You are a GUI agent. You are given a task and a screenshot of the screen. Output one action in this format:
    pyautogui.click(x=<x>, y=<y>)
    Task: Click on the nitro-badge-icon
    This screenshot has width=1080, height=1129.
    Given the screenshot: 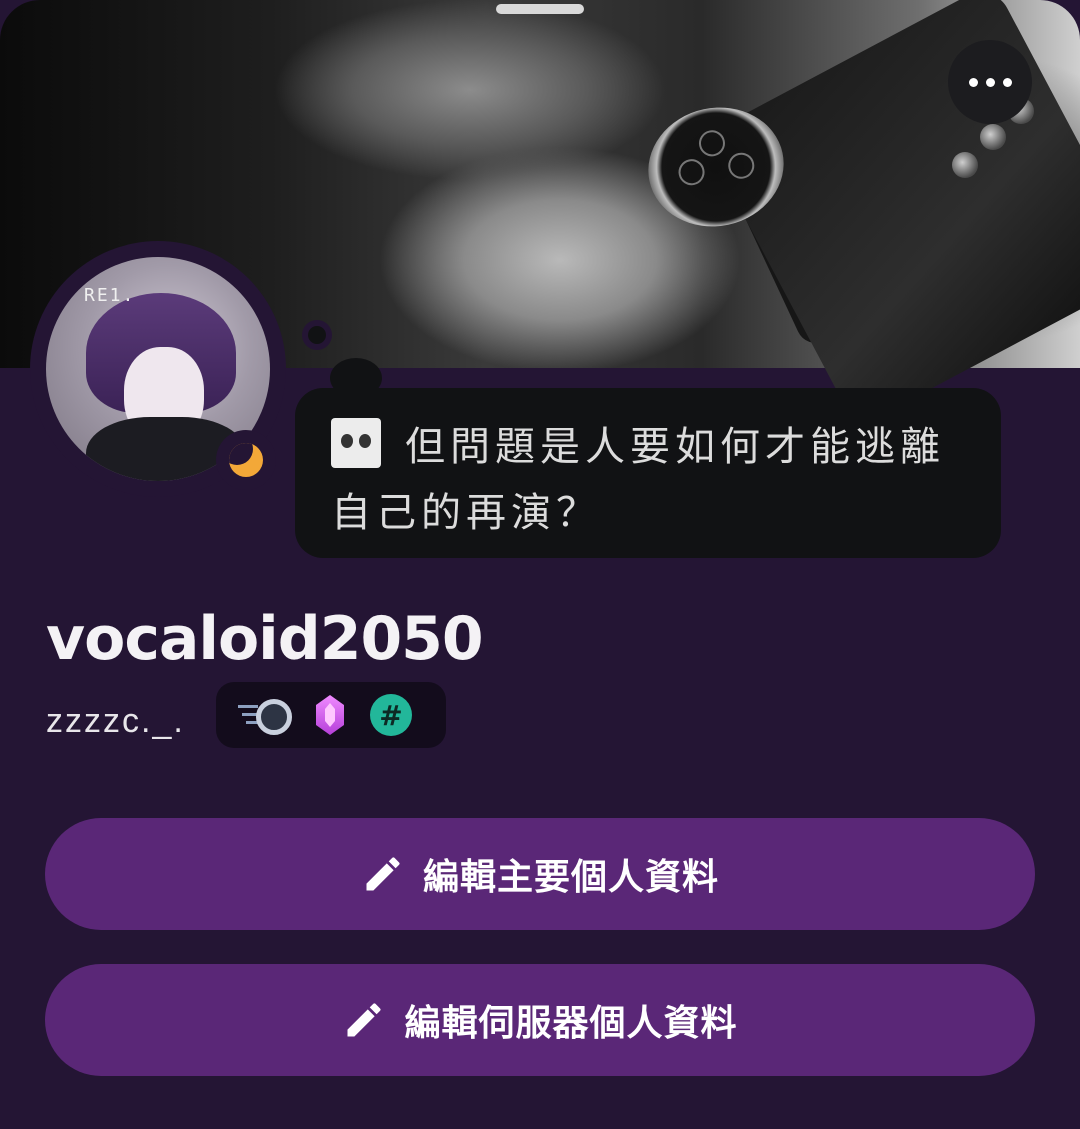 What is the action you would take?
    pyautogui.click(x=265, y=715)
    